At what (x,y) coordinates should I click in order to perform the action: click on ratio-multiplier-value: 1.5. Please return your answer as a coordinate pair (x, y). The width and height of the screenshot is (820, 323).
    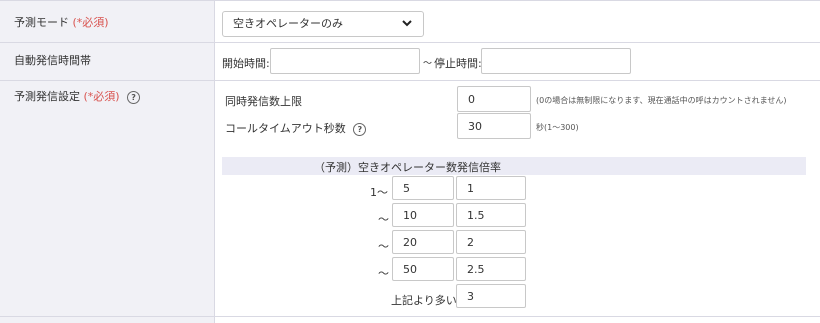
    Looking at the image, I should click on (476, 215).